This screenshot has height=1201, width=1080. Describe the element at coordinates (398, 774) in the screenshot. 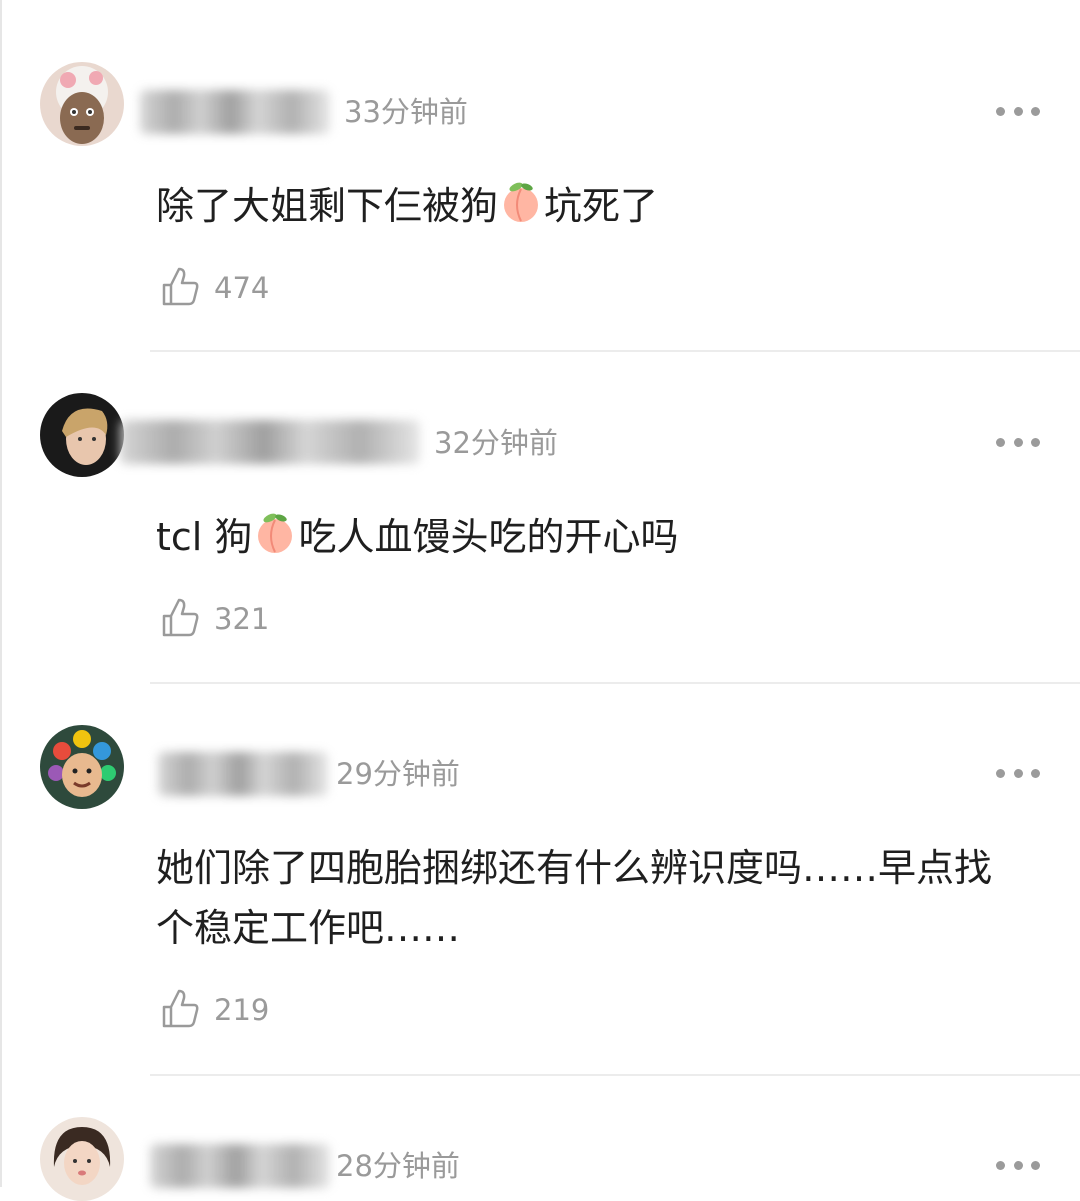

I see `comment-time: 29分钟前` at that location.